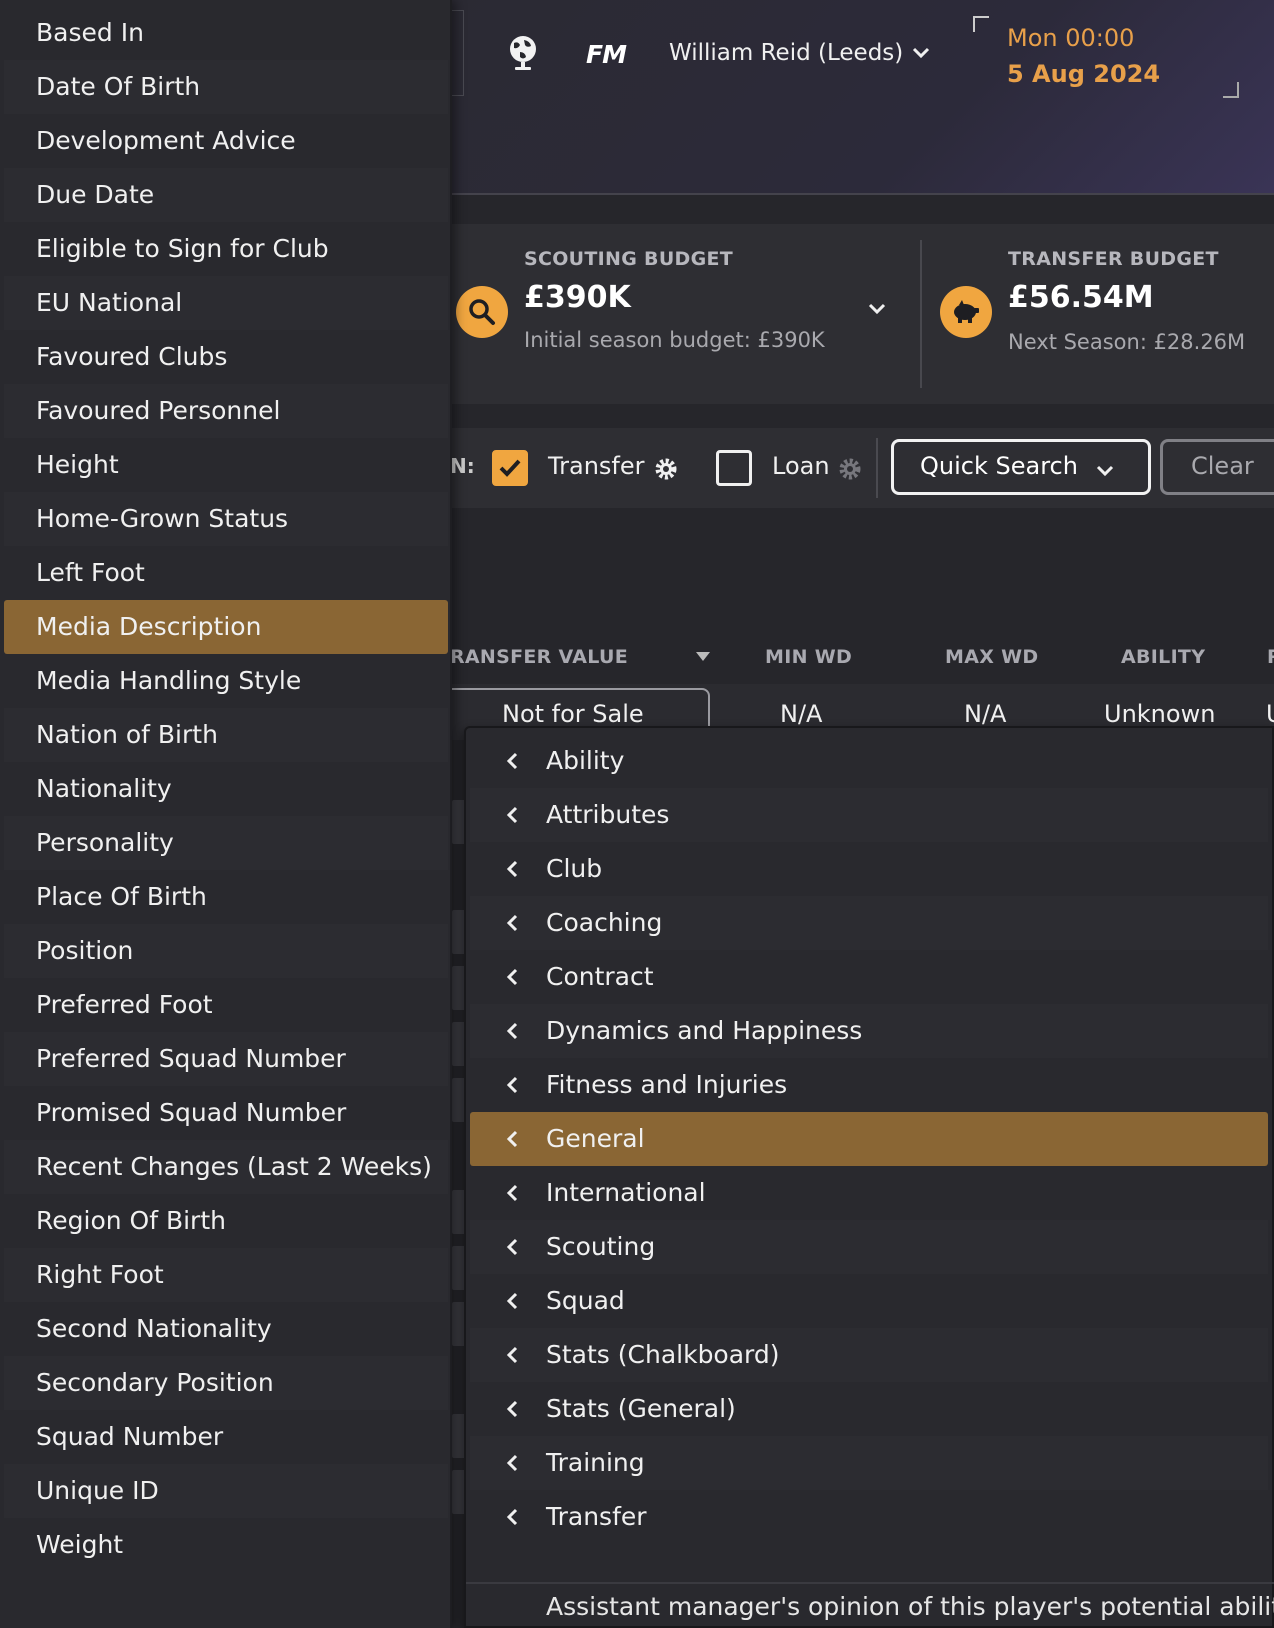 The width and height of the screenshot is (1274, 1628). I want to click on transfer-filter-label: Transfer, so click(596, 466).